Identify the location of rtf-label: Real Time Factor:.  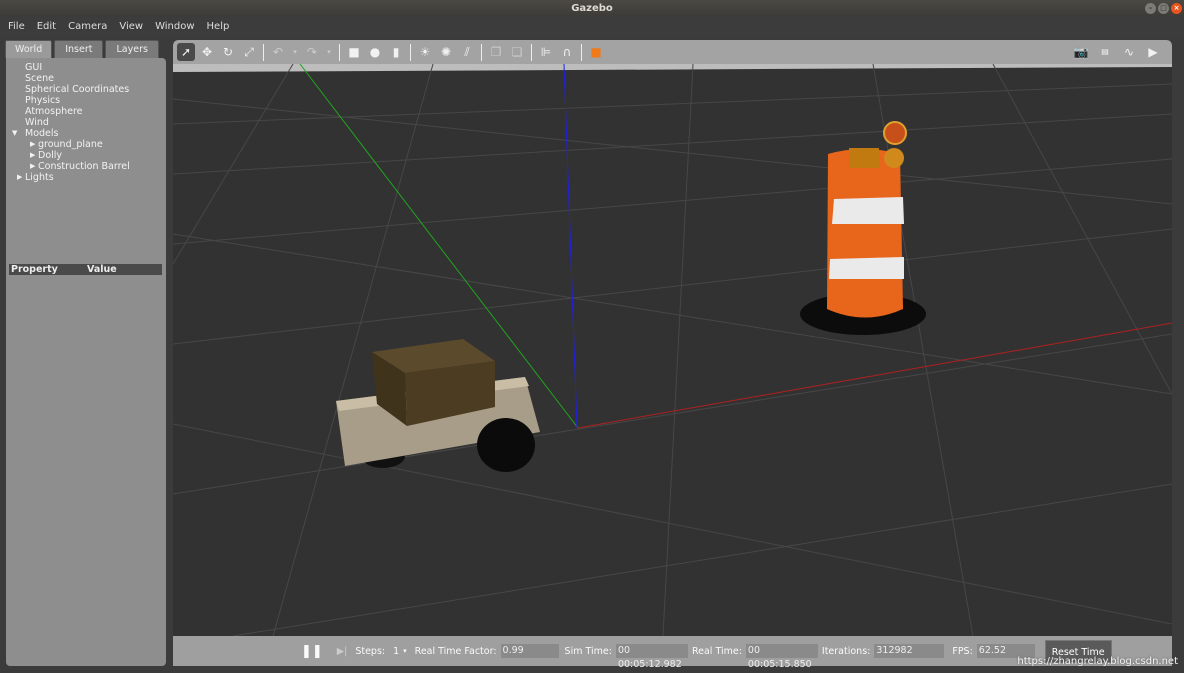
(455, 651).